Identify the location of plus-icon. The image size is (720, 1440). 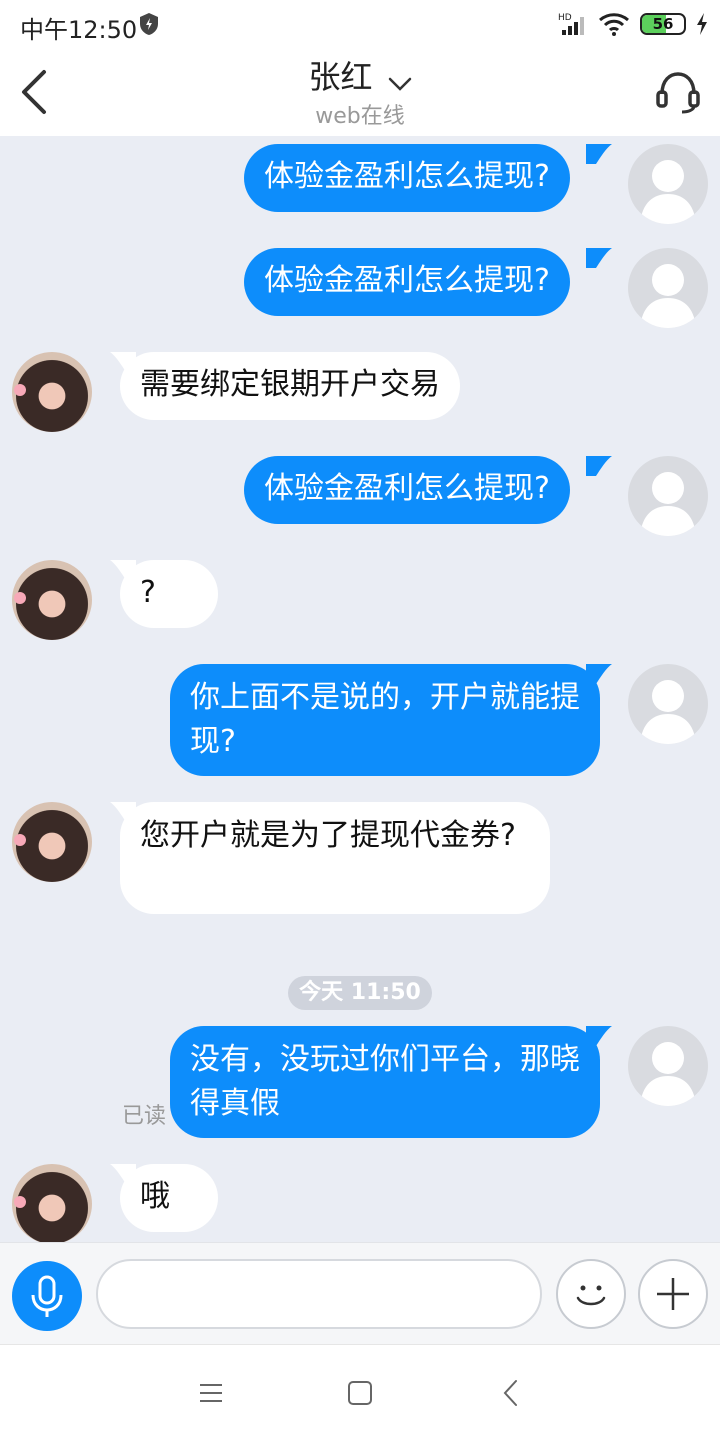
(673, 1294).